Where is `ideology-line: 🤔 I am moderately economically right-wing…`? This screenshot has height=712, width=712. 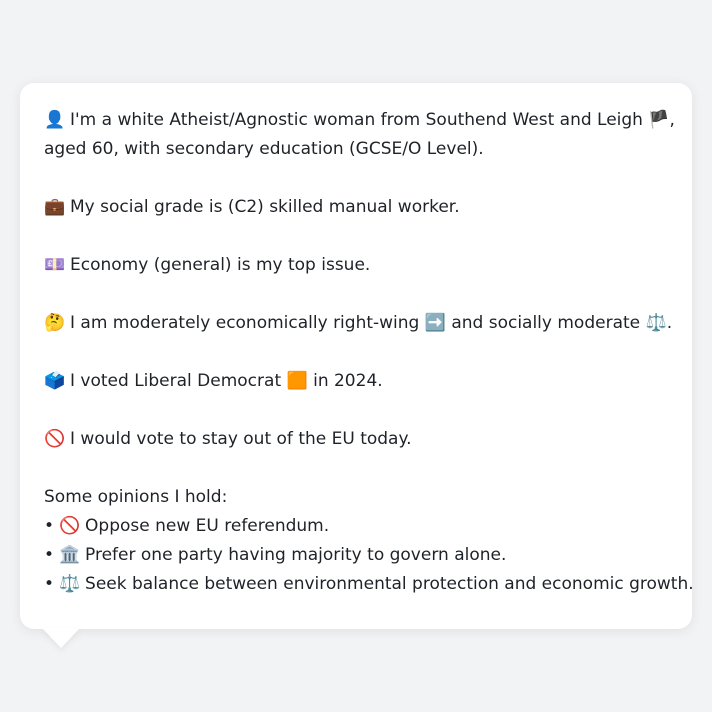
ideology-line: 🤔 I am moderately economically right-wing… is located at coordinates (358, 323).